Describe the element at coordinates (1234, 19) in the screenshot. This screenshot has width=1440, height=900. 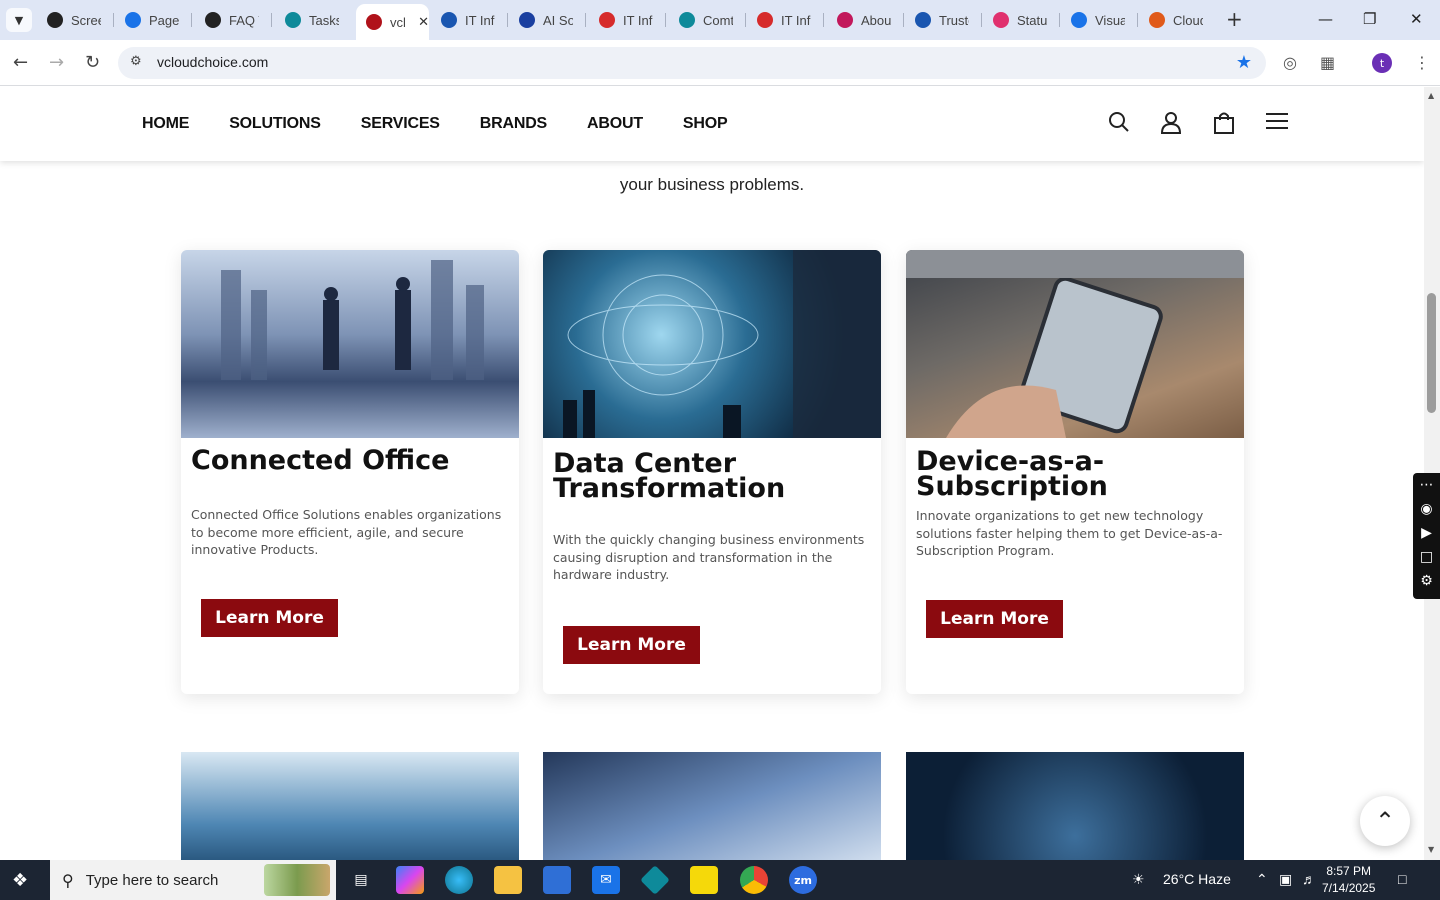
I see `new-tab-button: +` at that location.